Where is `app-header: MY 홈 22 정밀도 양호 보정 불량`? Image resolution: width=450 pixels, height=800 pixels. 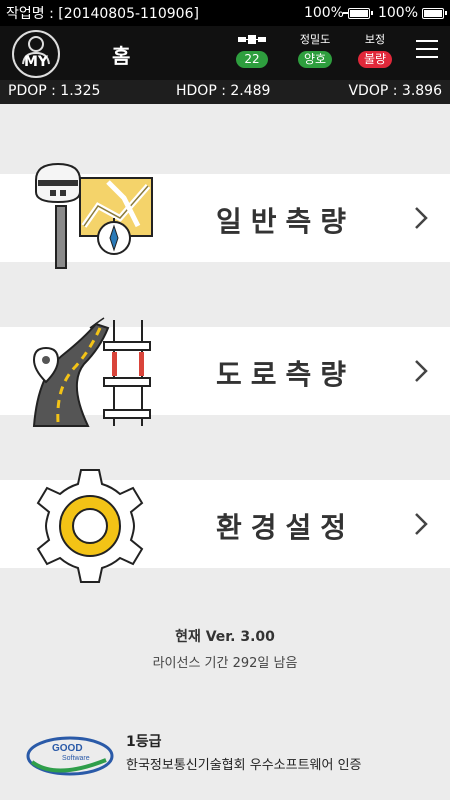
app-header: MY 홈 22 정밀도 양호 보정 불량 is located at coordinates (225, 53).